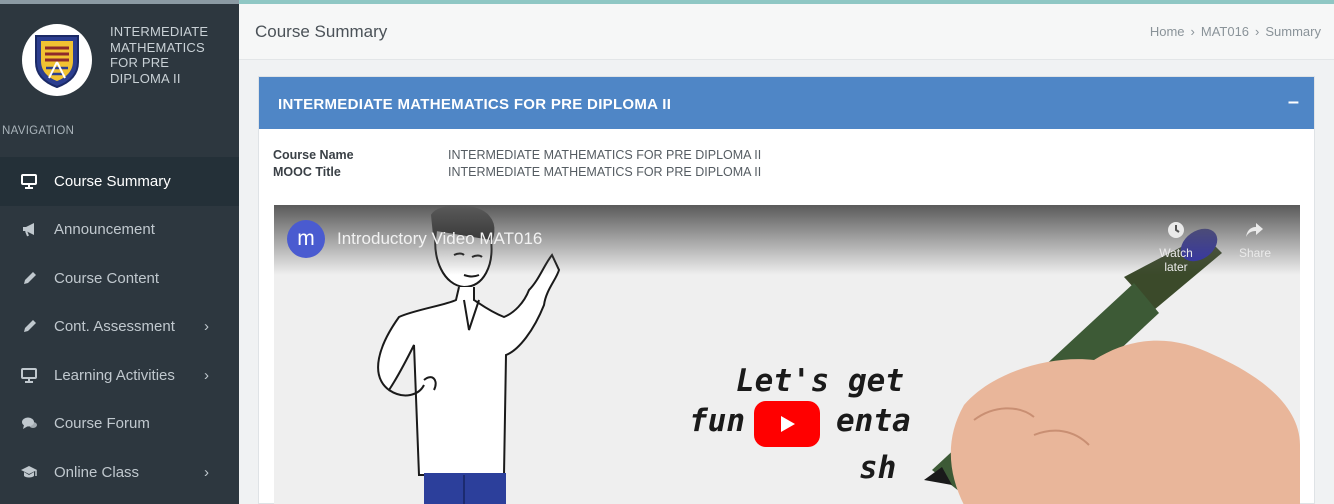  Describe the element at coordinates (114, 327) in the screenshot. I see `sidebar-item-label: Cont. Assessment` at that location.